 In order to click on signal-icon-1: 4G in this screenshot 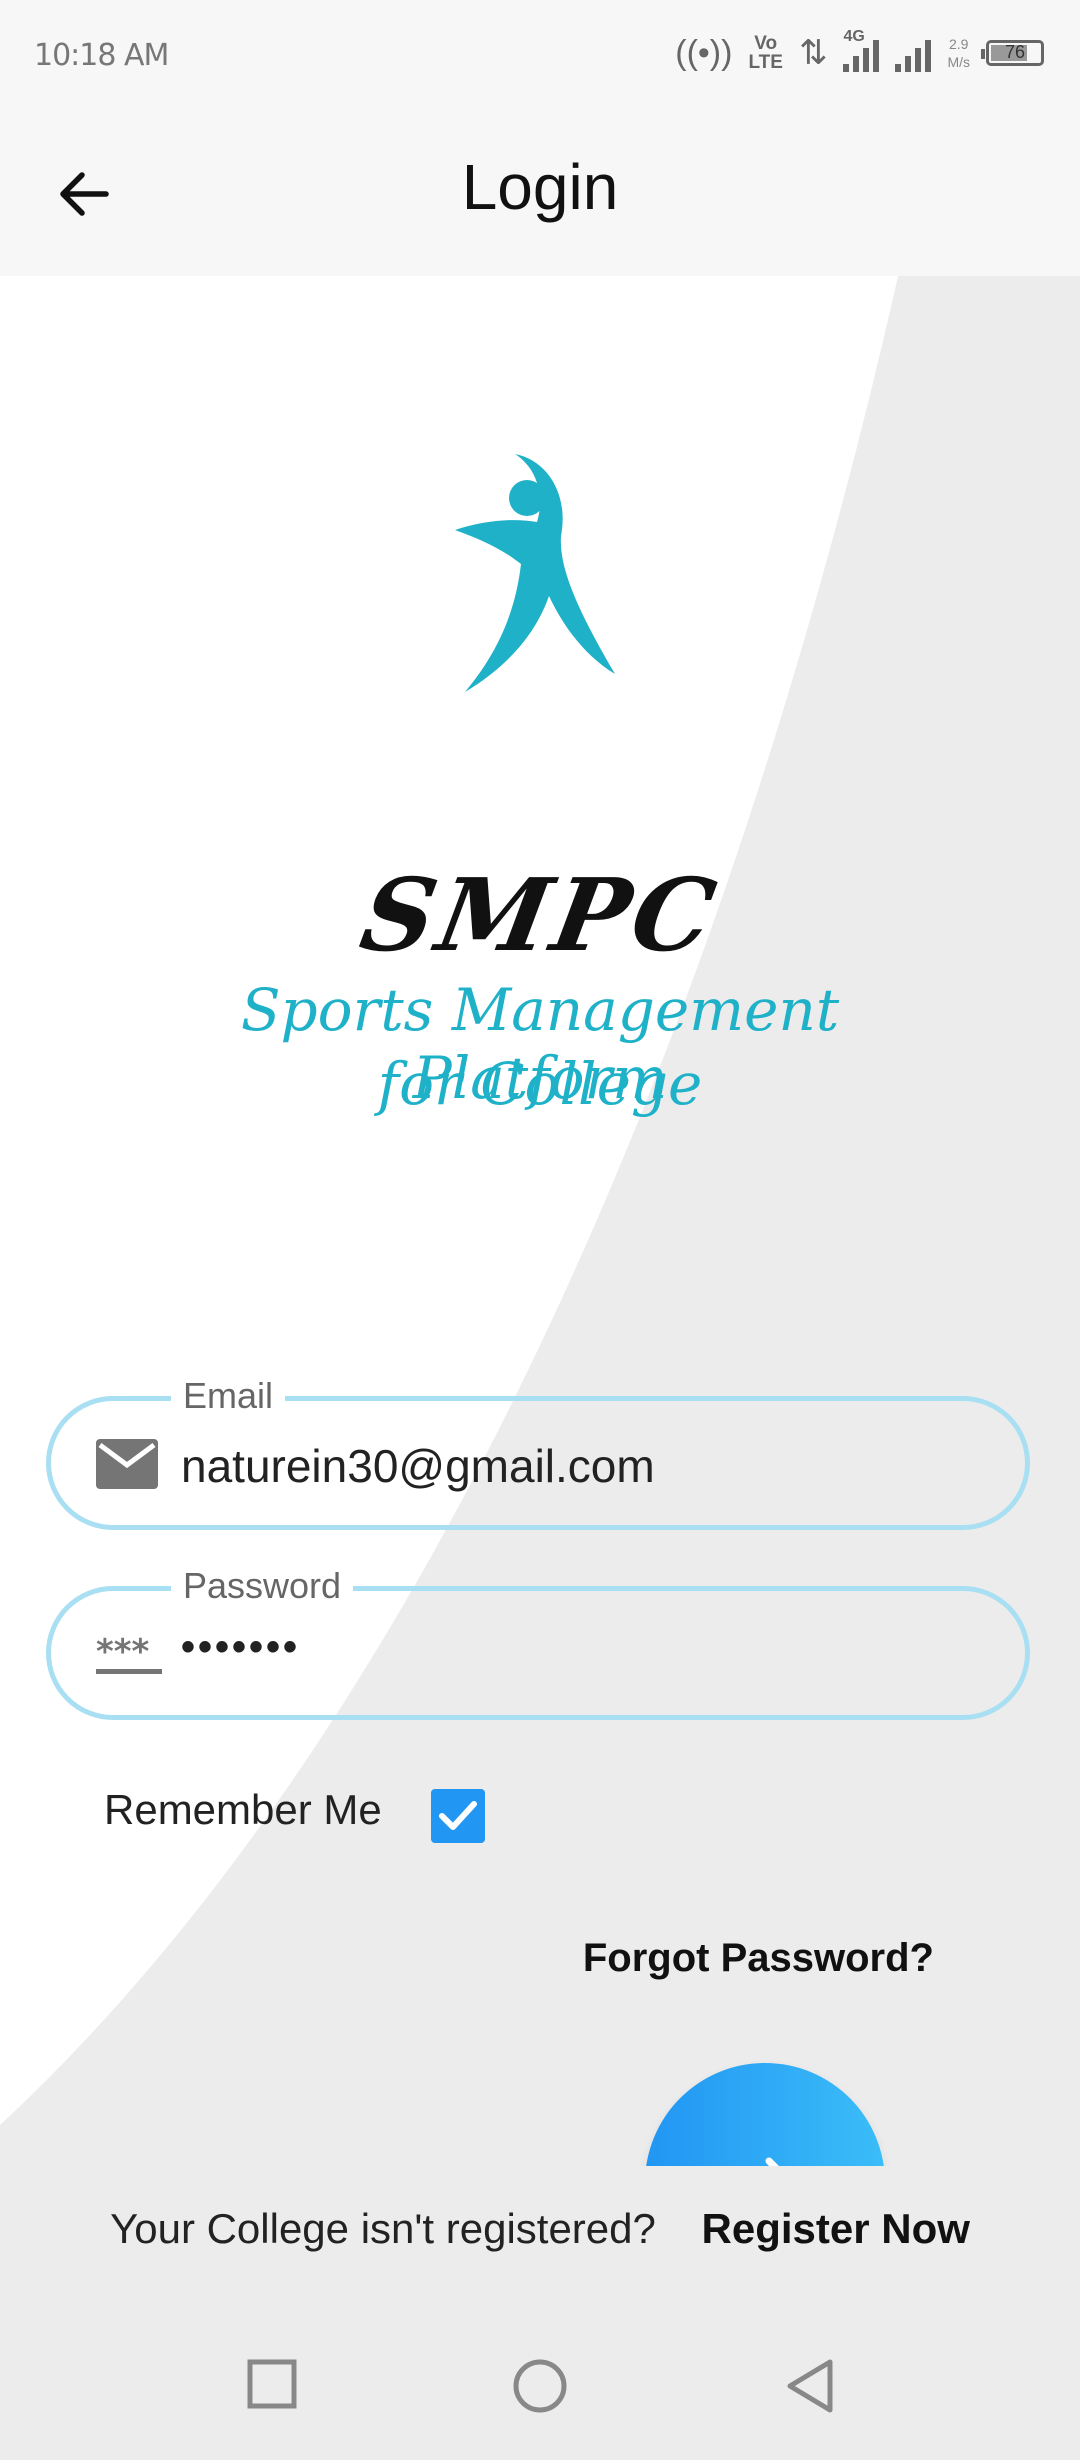, I will do `click(861, 50)`.